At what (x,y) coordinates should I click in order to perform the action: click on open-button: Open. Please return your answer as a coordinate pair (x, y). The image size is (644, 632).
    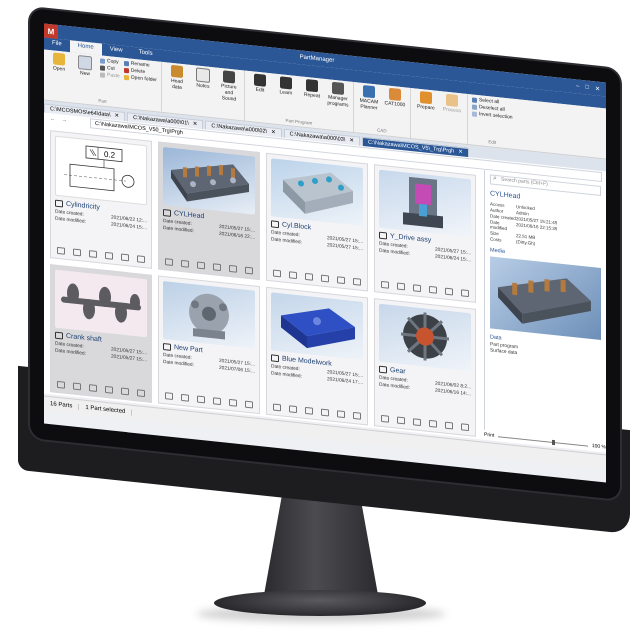
    Looking at the image, I should click on (59, 62).